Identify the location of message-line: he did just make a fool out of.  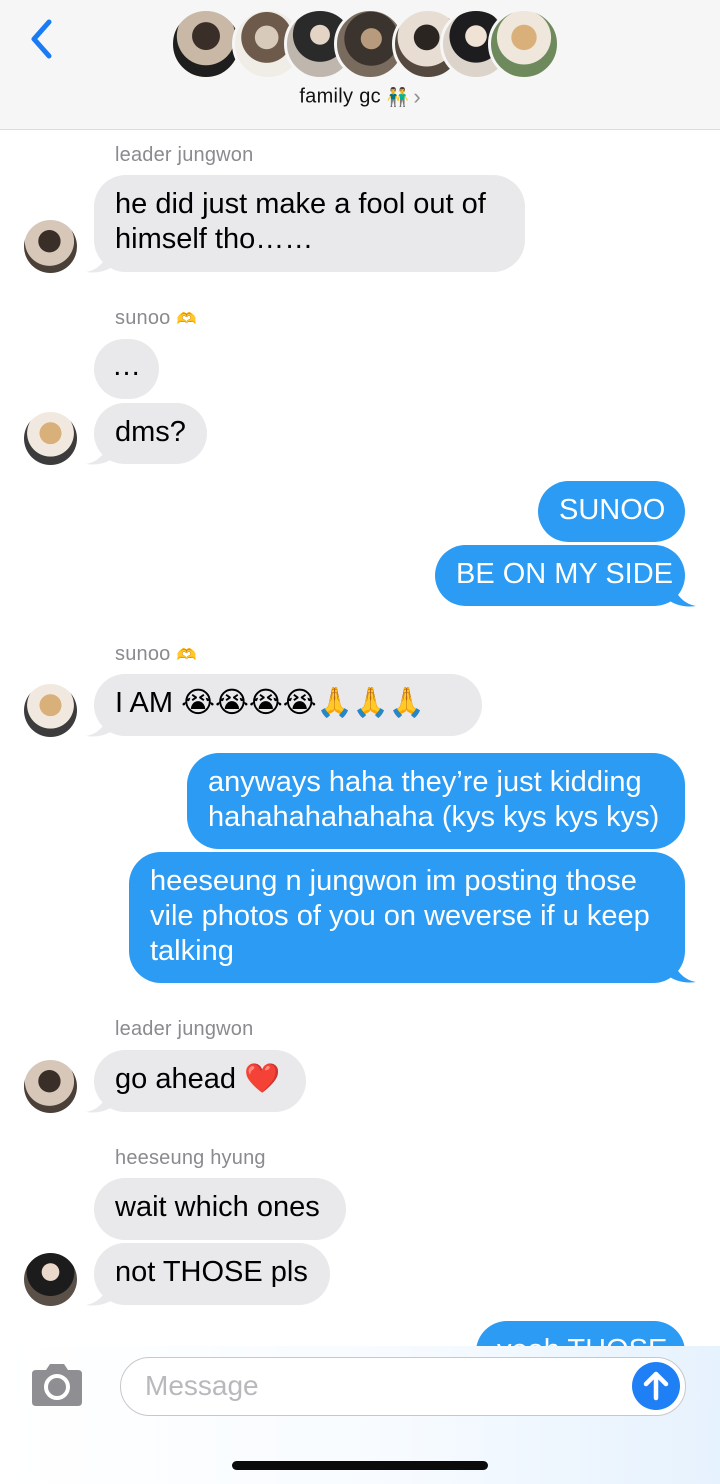
(300, 204).